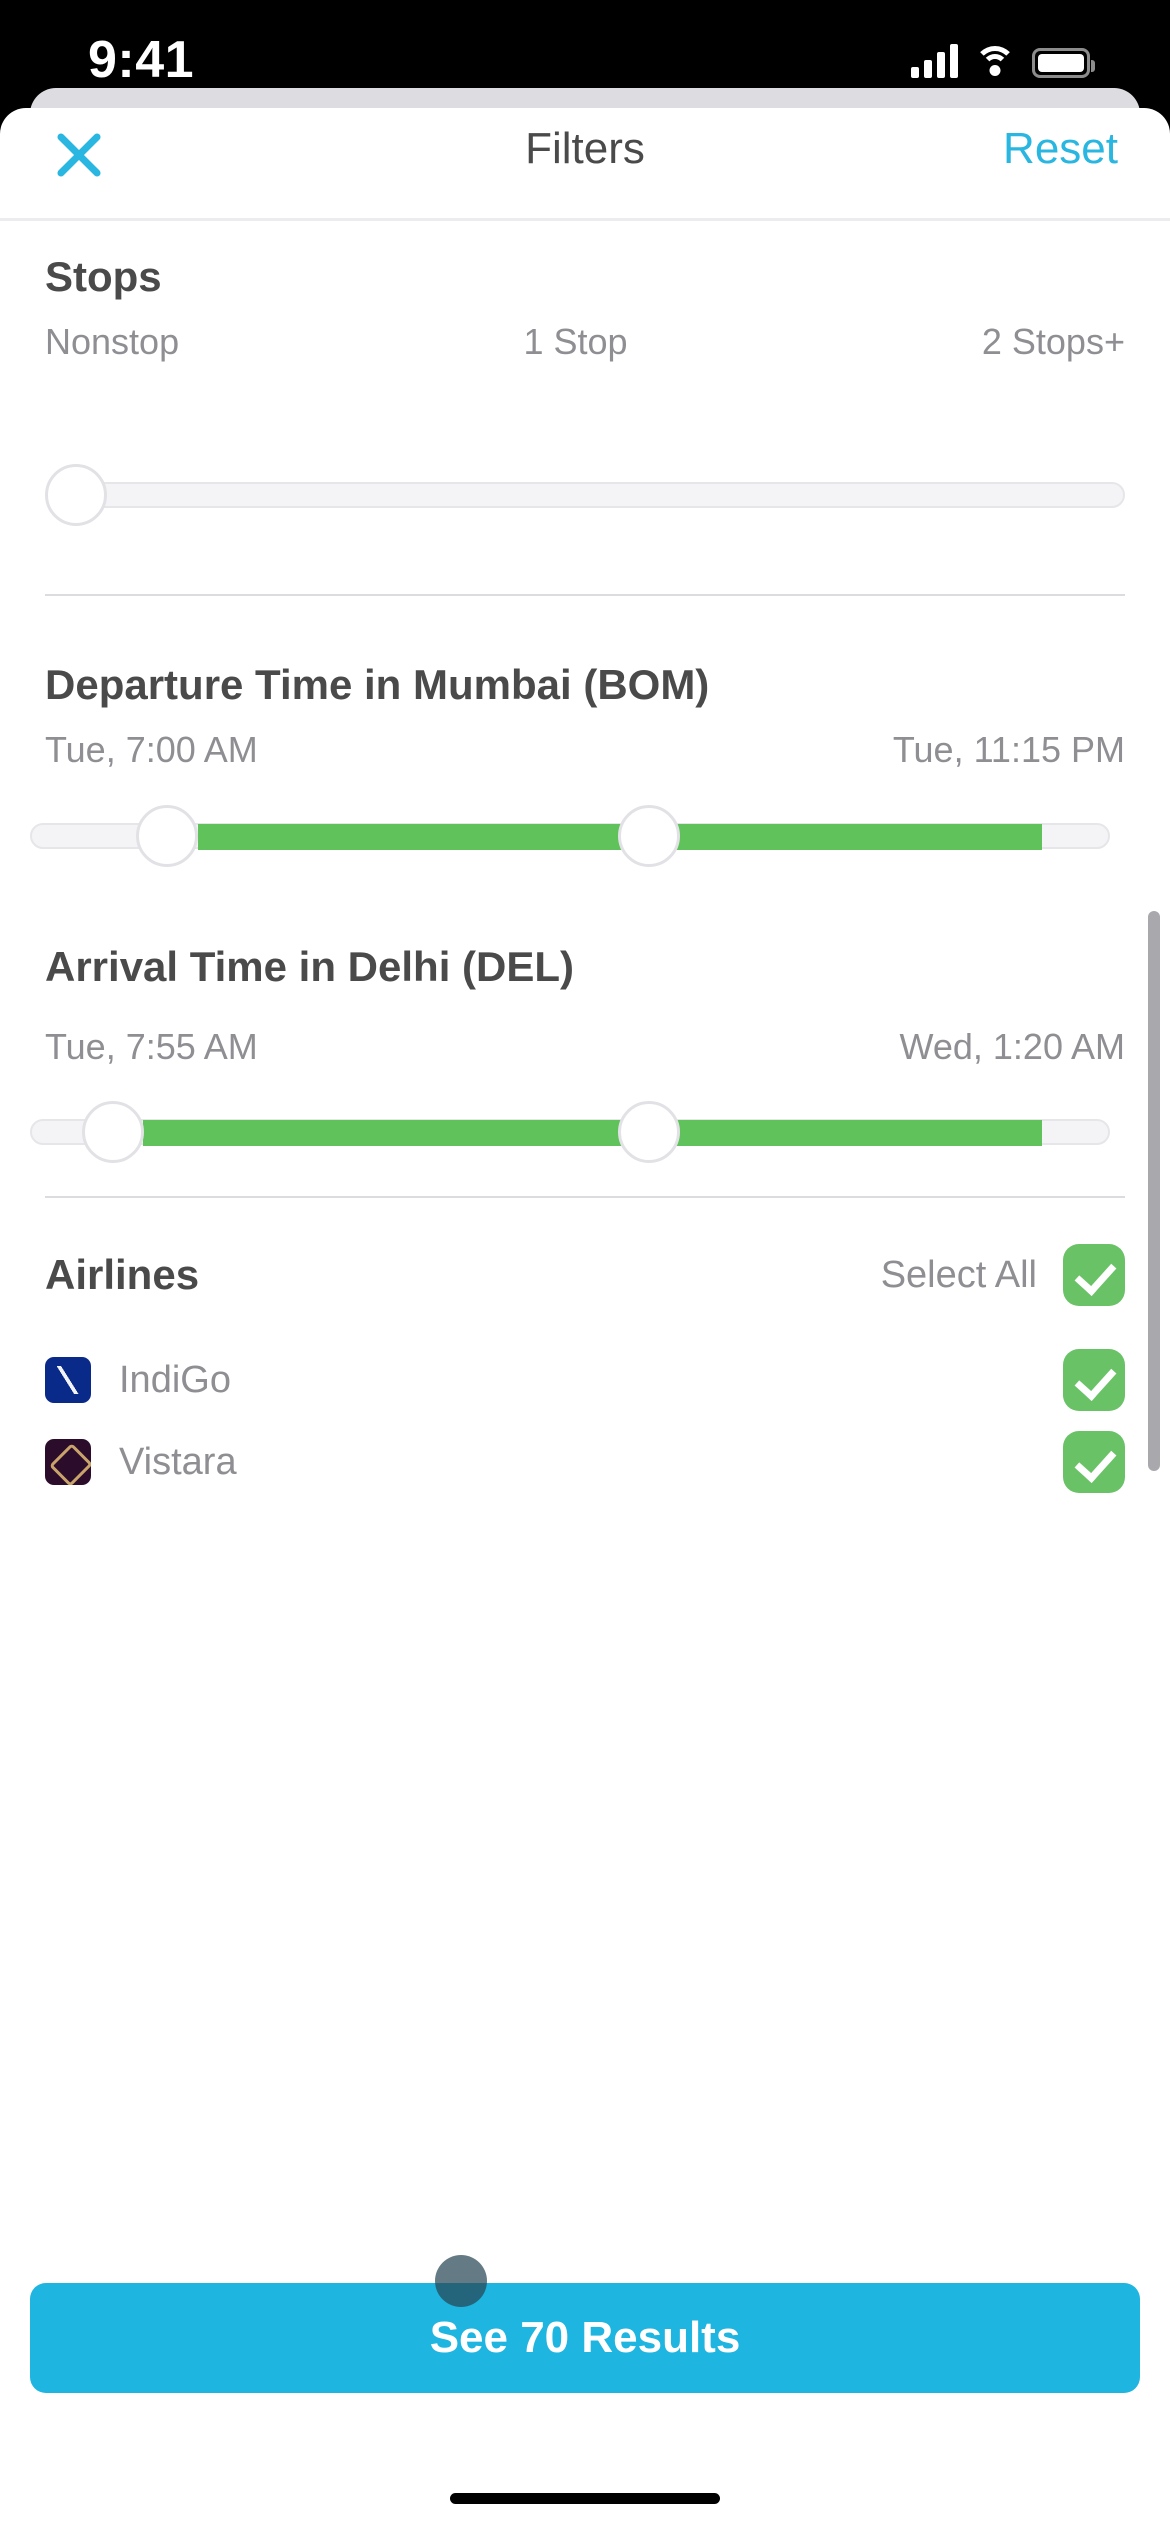 The image size is (1170, 2532). I want to click on stops-section-title: Stops, so click(103, 276).